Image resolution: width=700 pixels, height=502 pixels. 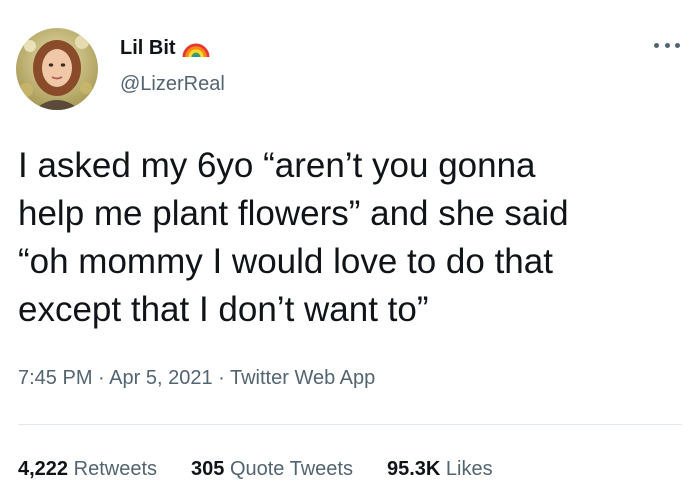 I want to click on quote-tweets-stat: 305 Quote Tweets, so click(x=272, y=469).